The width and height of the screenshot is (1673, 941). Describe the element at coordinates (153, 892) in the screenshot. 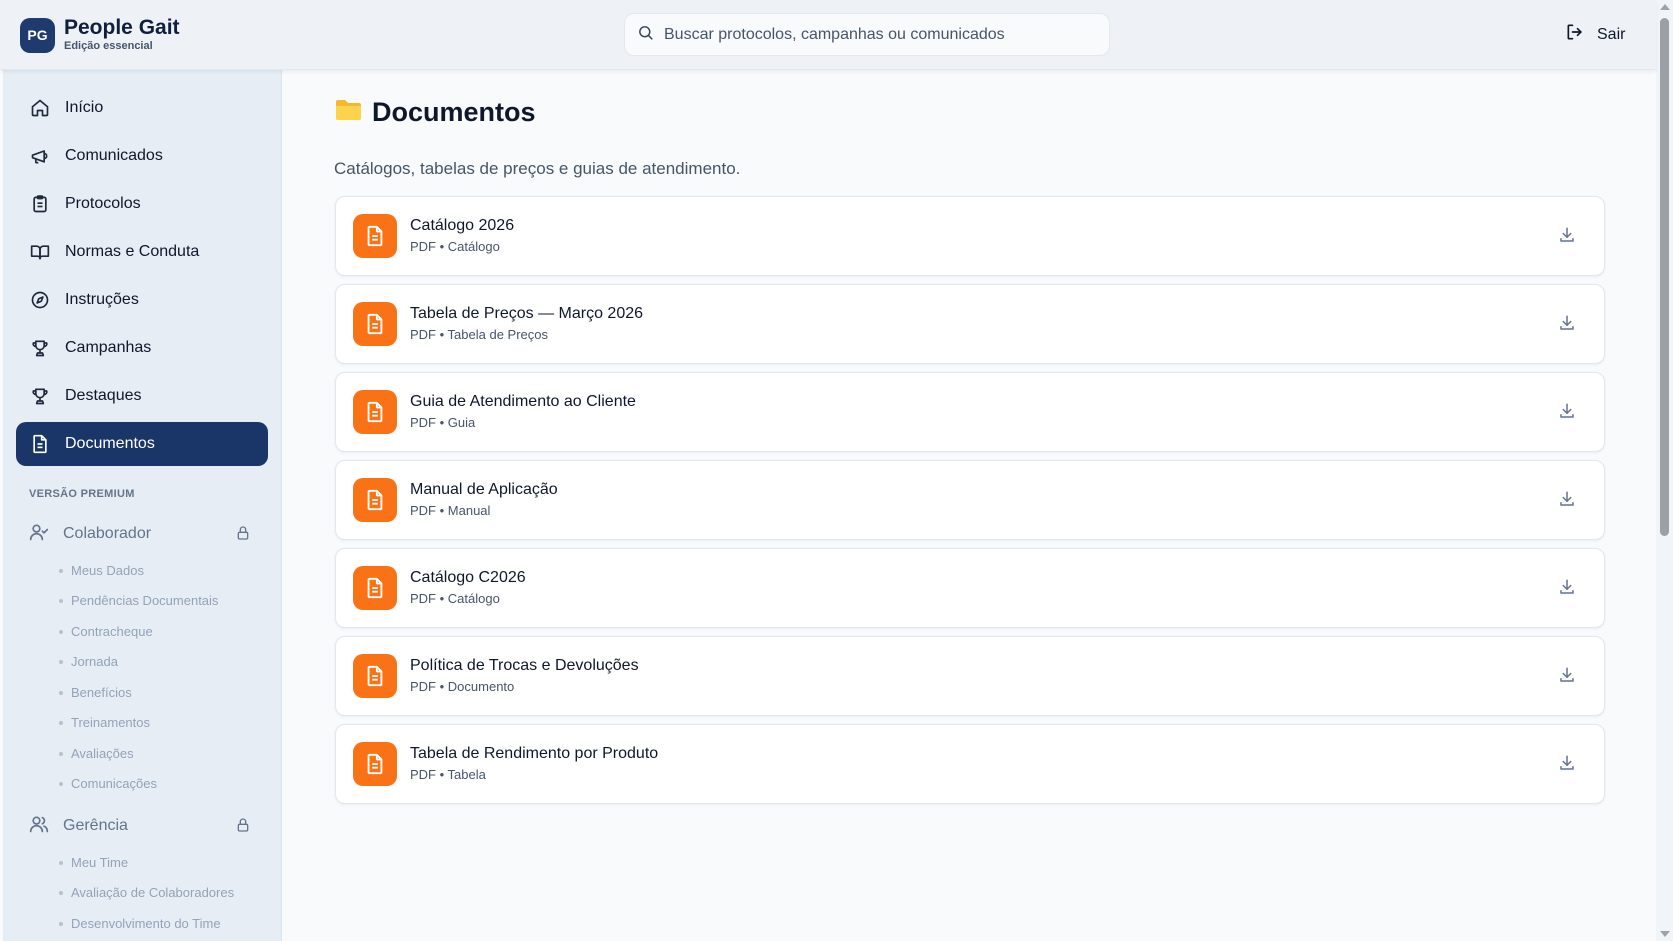

I see `subitem-label: Avaliação de Colaboradores` at that location.